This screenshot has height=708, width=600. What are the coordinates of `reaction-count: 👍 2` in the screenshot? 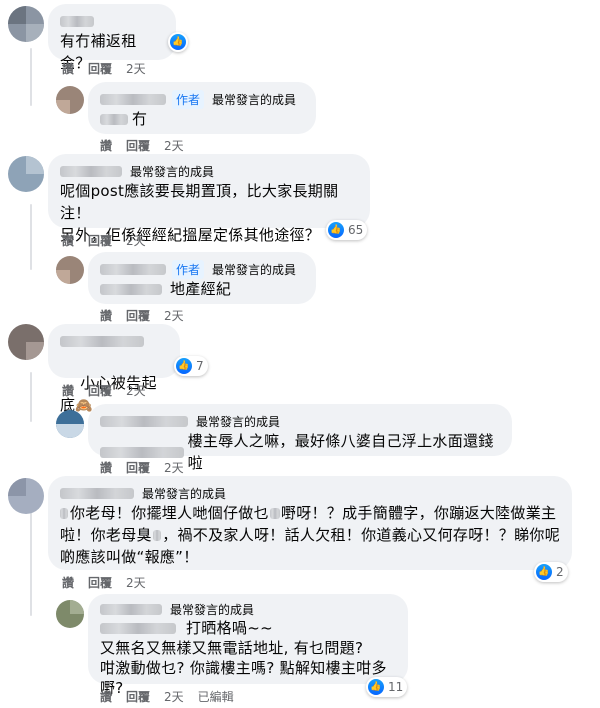 It's located at (551, 572).